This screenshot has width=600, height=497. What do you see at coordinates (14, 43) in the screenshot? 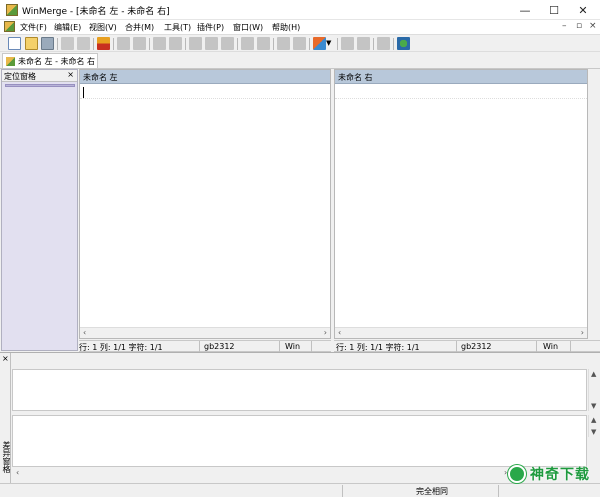
I see `new-icon` at bounding box center [14, 43].